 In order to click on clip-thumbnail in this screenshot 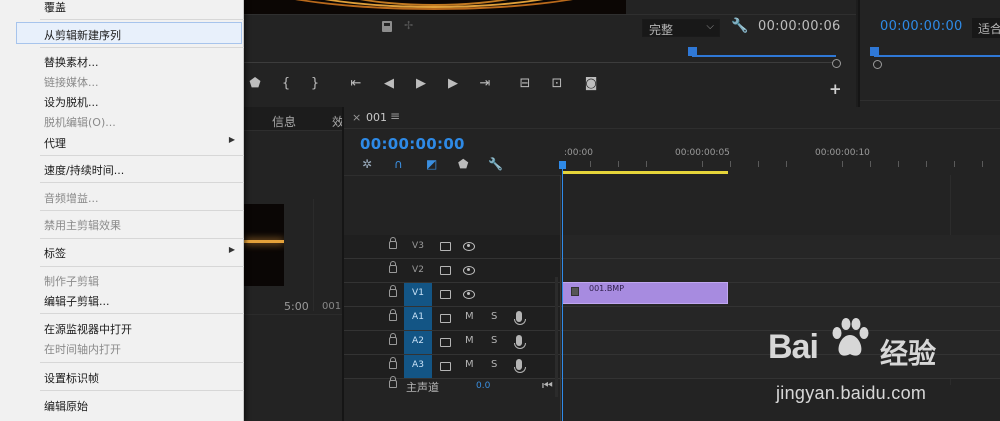, I will do `click(264, 245)`.